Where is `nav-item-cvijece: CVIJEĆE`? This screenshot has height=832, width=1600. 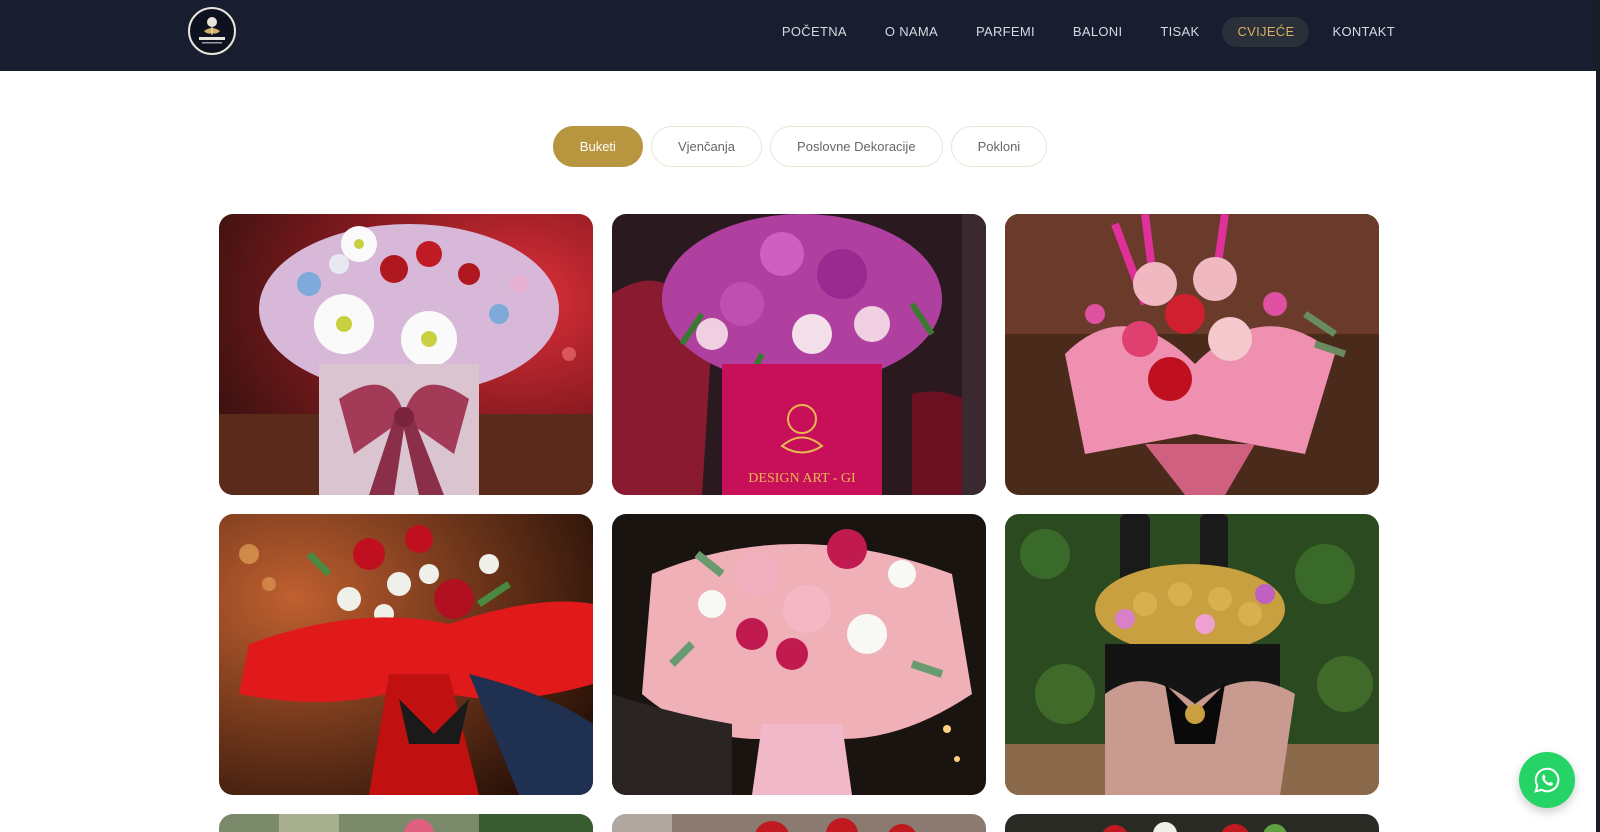
nav-item-cvijece: CVIJEĆE is located at coordinates (1266, 32).